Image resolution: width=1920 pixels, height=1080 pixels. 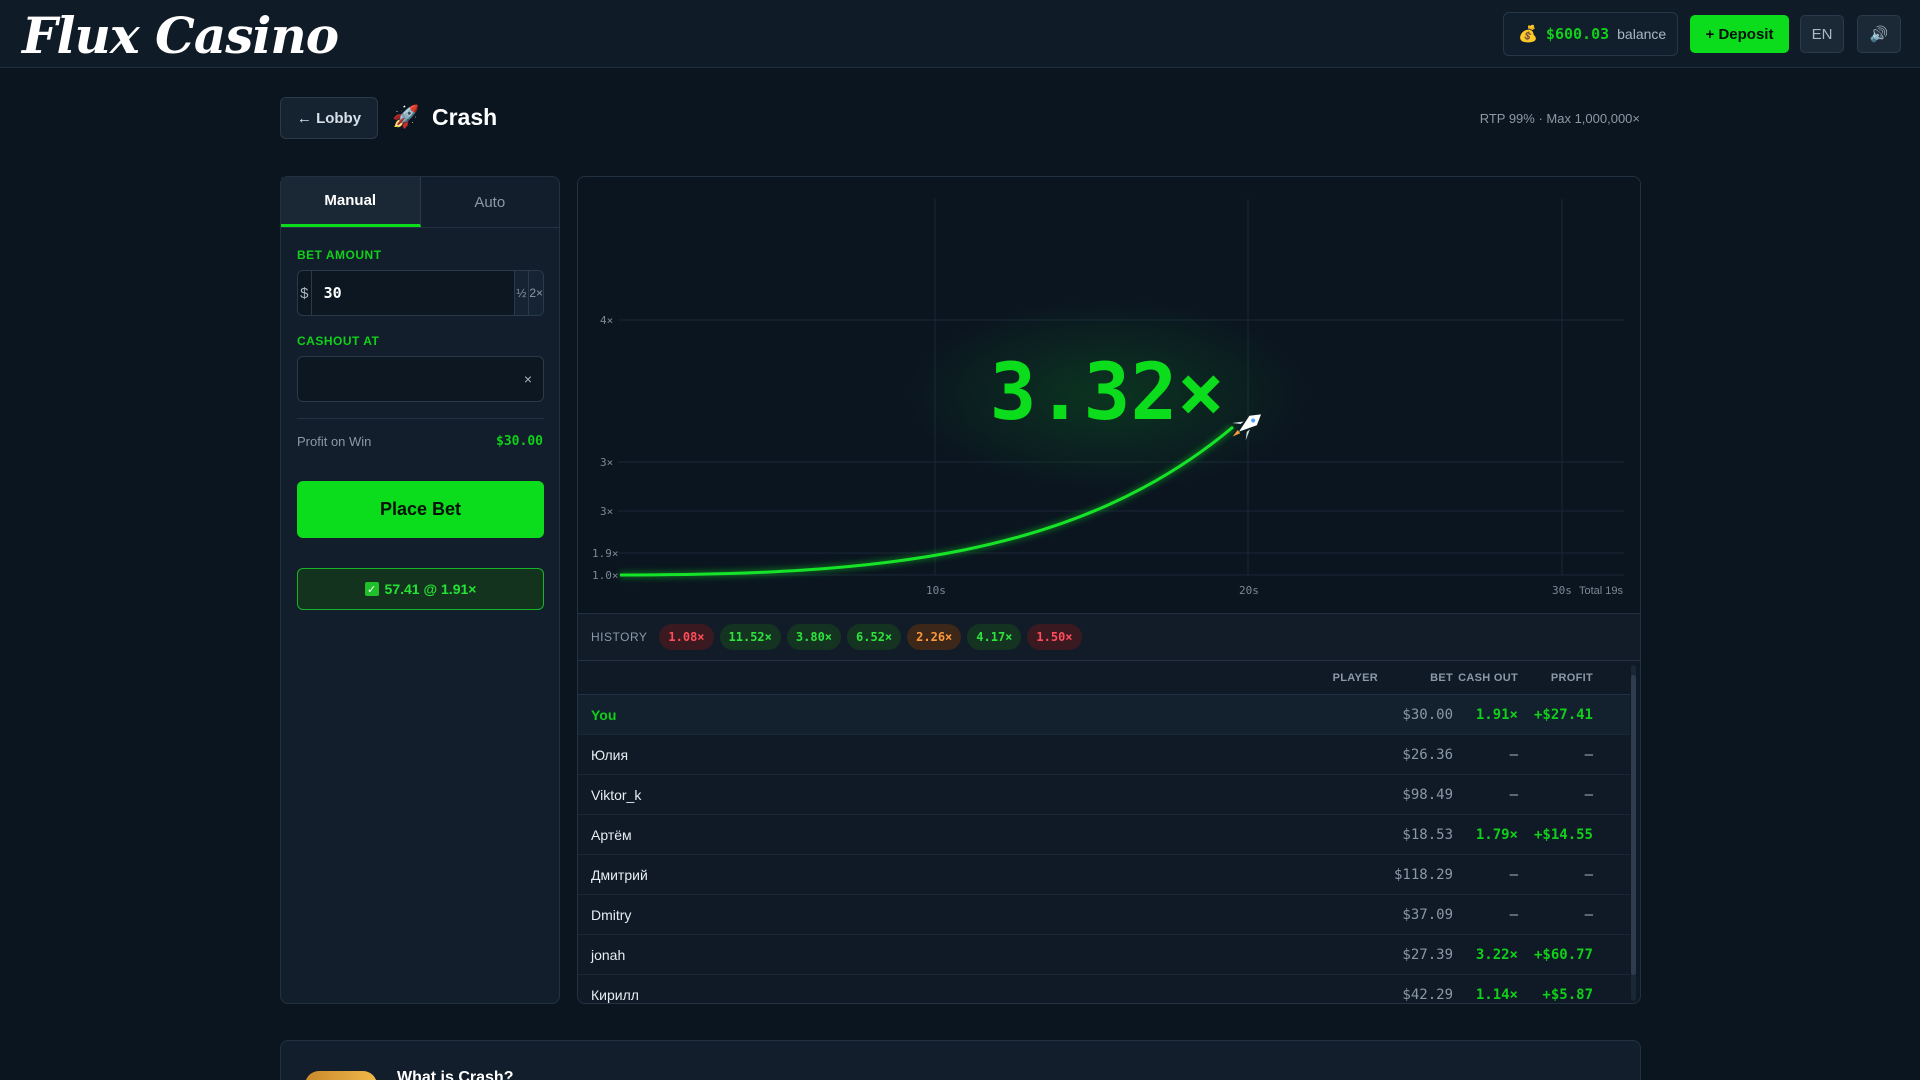 I want to click on history-chip: 6.52×, so click(x=874, y=637).